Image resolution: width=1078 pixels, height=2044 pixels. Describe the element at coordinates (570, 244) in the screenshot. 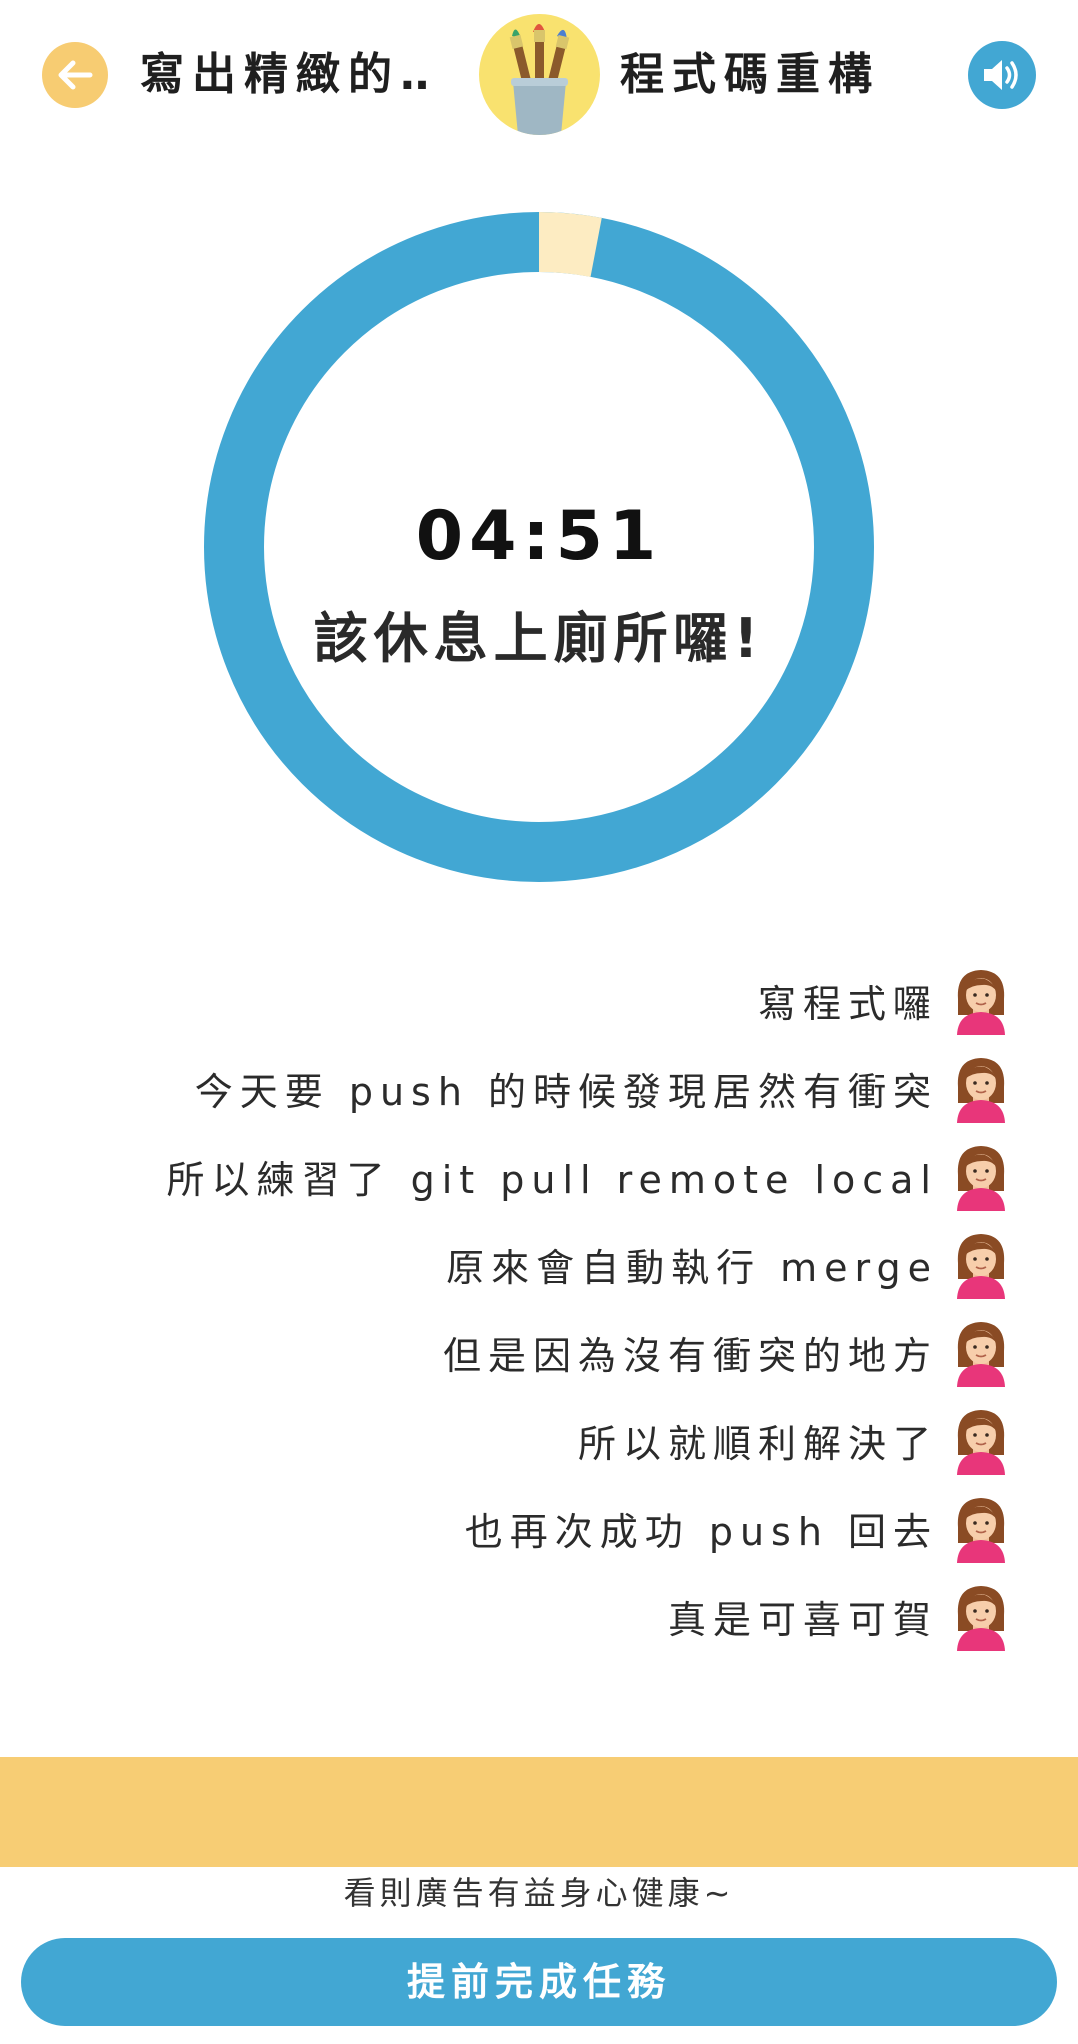

I see `timer-ring-elapsed` at that location.